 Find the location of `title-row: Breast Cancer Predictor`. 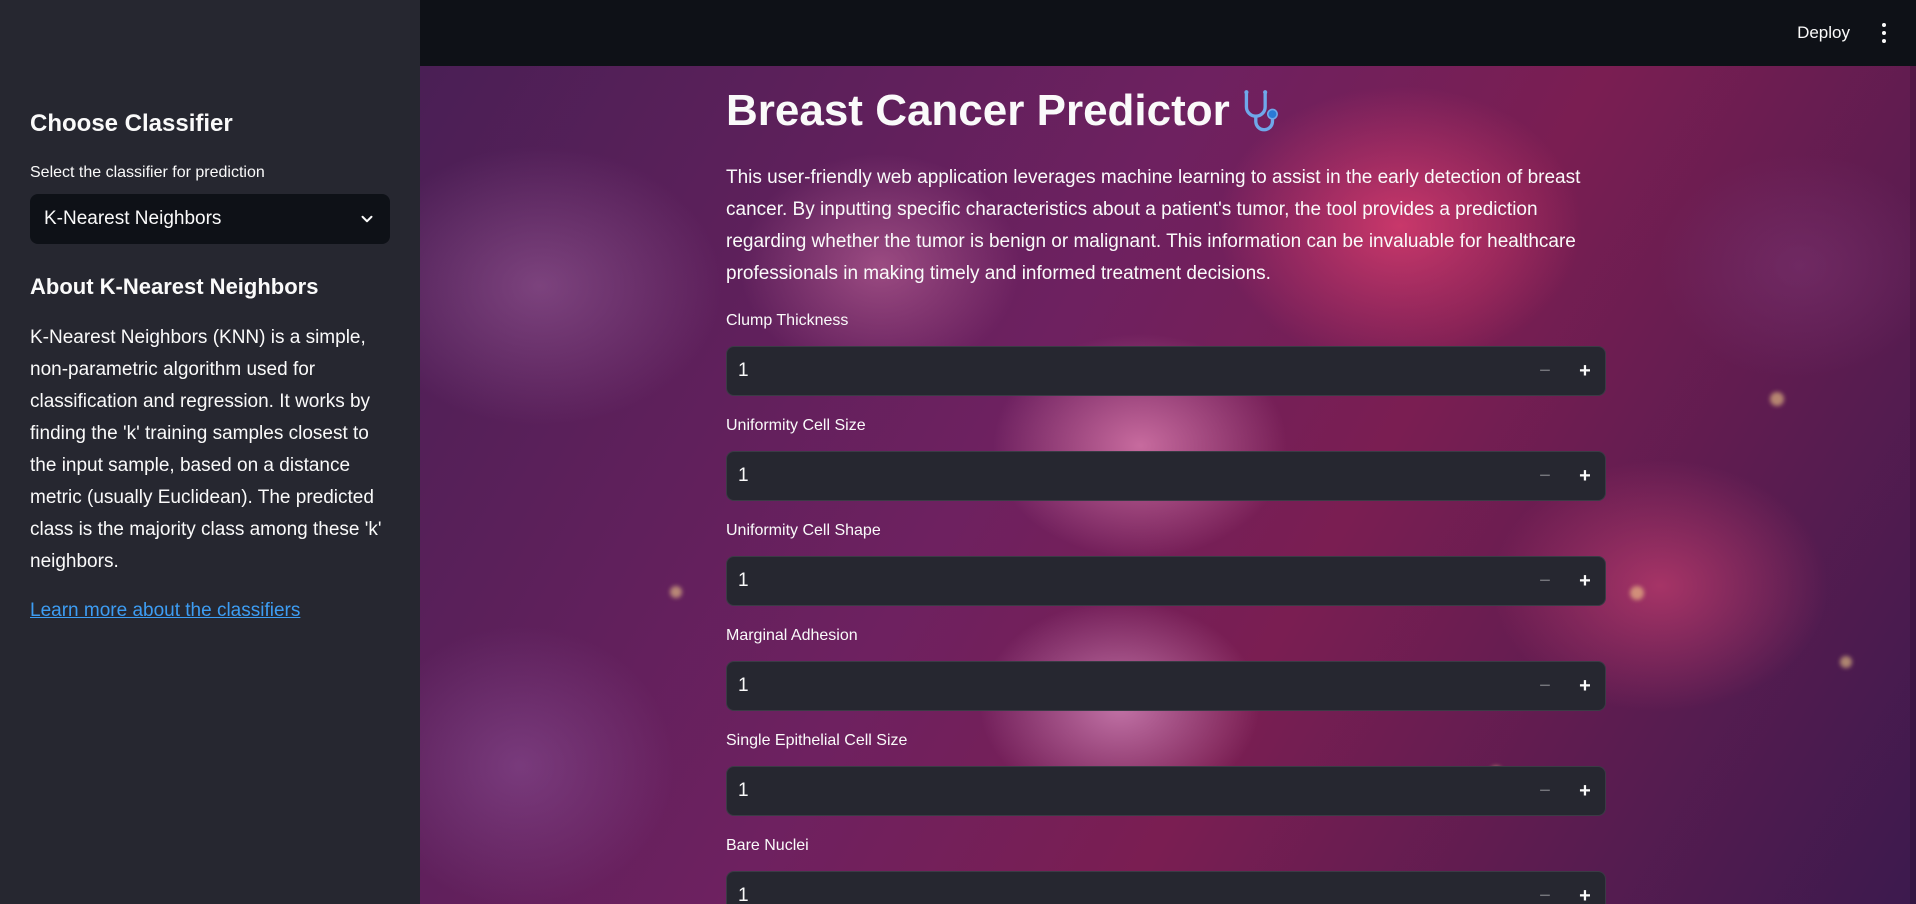

title-row: Breast Cancer Predictor is located at coordinates (1006, 111).